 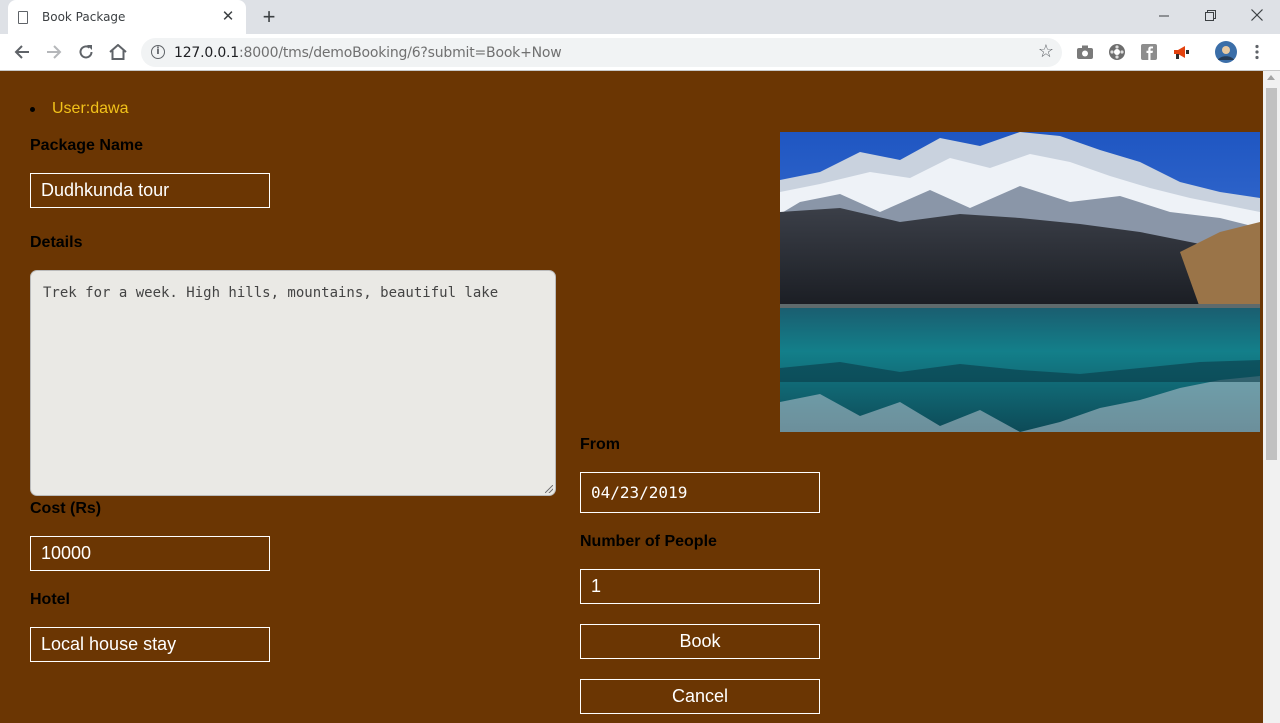 What do you see at coordinates (700, 586) in the screenshot?
I see `people-input: 1` at bounding box center [700, 586].